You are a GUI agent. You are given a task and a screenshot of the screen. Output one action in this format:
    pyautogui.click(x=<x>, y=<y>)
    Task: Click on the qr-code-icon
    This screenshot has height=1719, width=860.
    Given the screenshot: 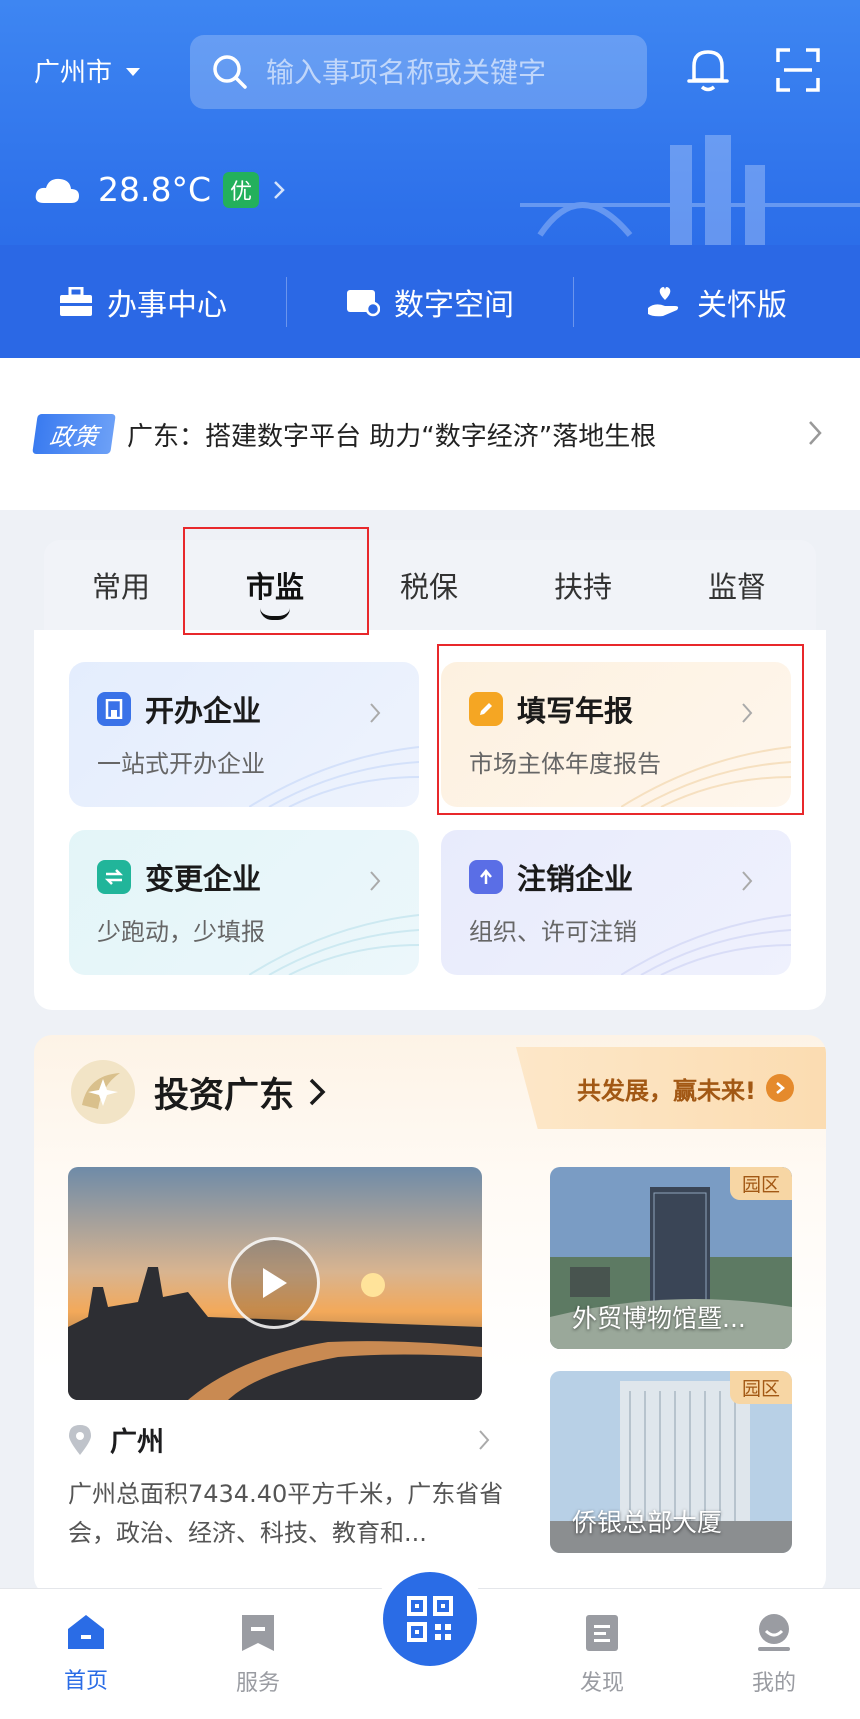 What is the action you would take?
    pyautogui.click(x=430, y=1619)
    